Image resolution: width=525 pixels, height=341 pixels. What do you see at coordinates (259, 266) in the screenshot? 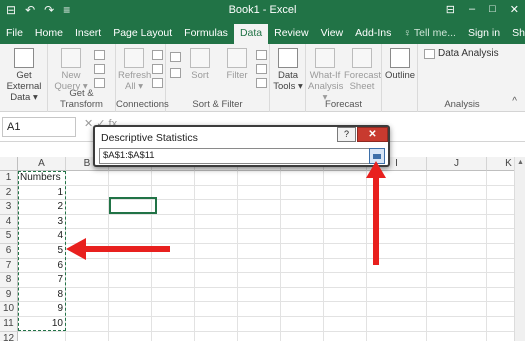
I see `cell-f7` at bounding box center [259, 266].